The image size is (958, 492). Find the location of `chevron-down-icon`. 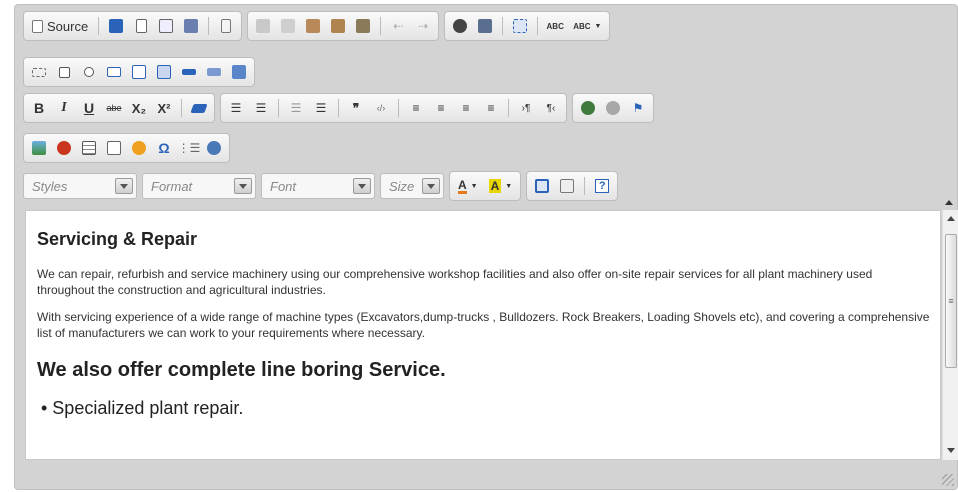

chevron-down-icon is located at coordinates (362, 186).